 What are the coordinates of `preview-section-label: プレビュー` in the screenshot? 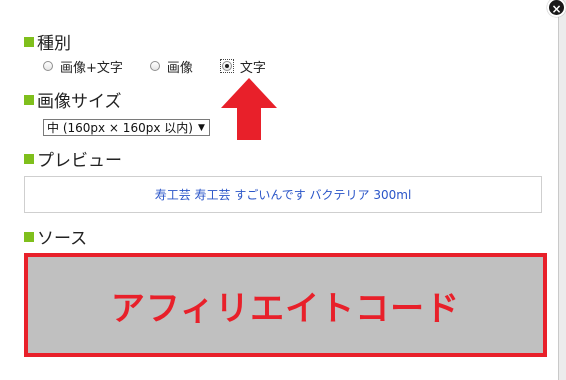 It's located at (79, 160).